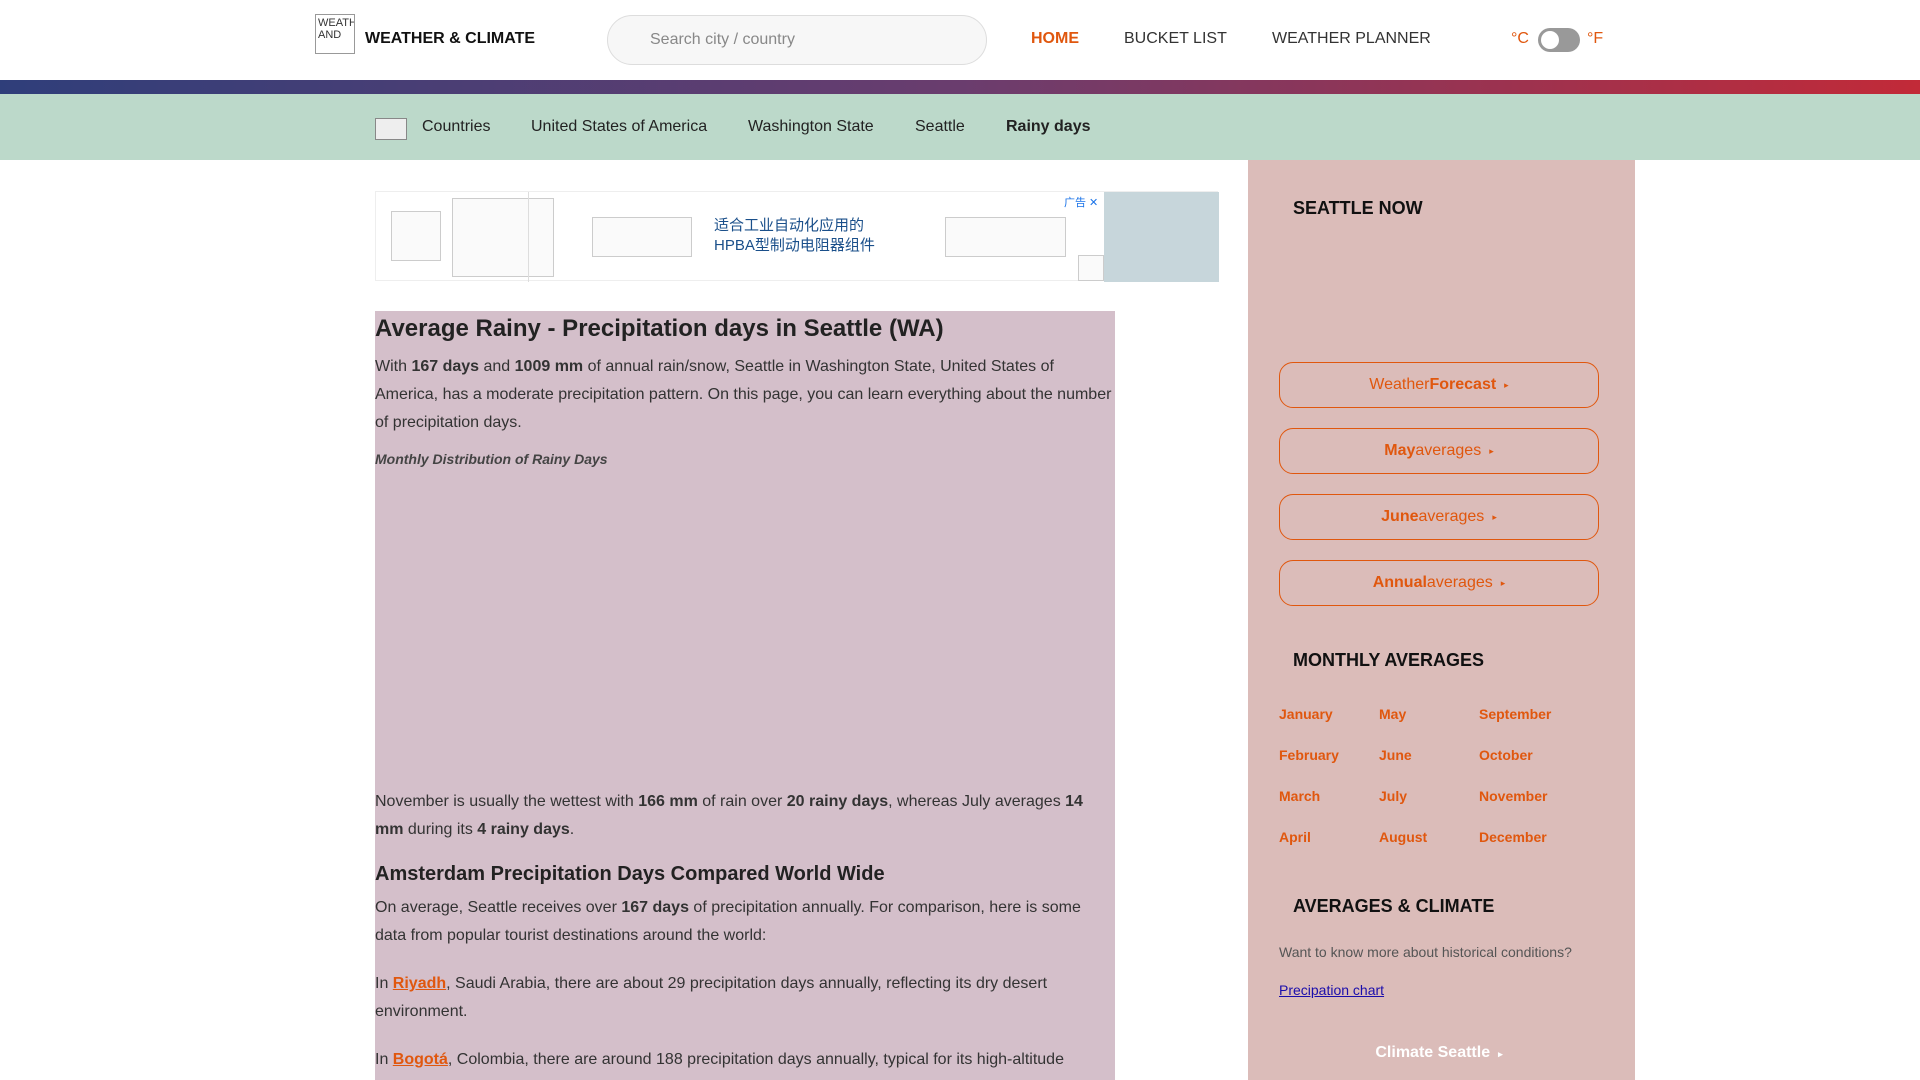 This screenshot has height=1080, width=1920. I want to click on breadcrumb-washington: Washington State, so click(811, 127).